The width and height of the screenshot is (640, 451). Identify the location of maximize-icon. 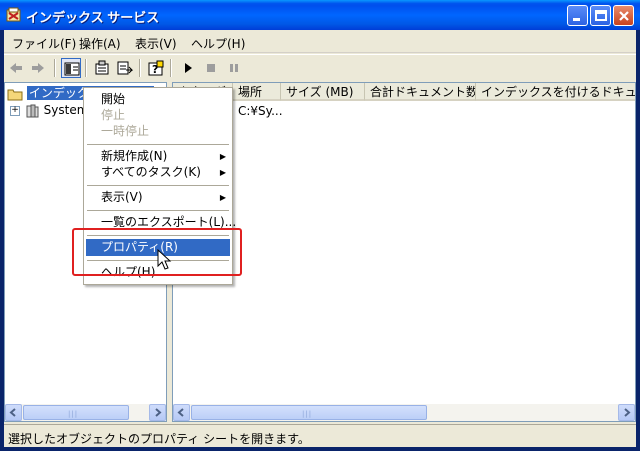
(601, 15).